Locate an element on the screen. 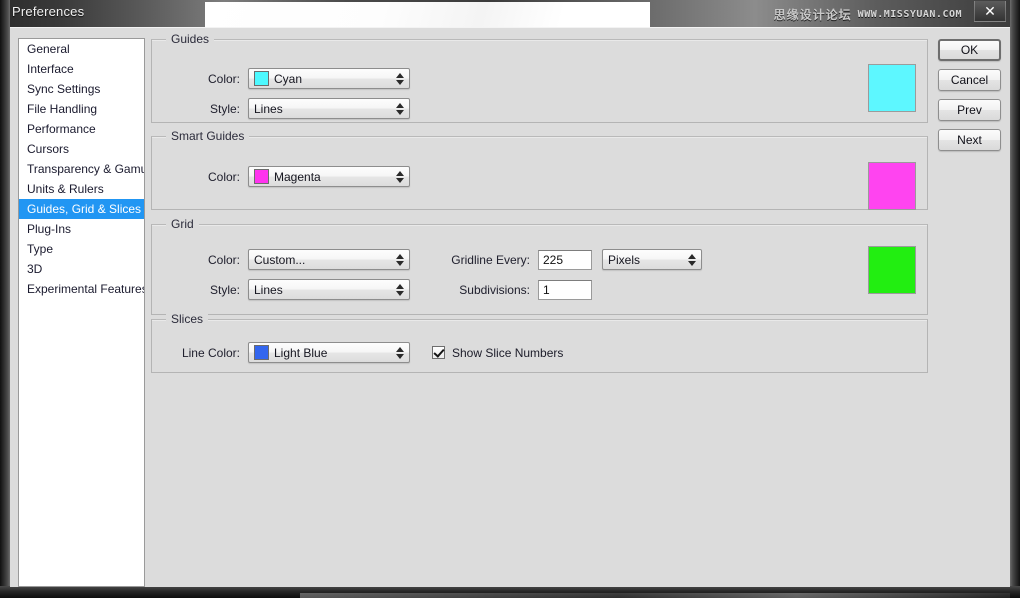 Image resolution: width=1020 pixels, height=598 pixels. guides-style-label: Style: is located at coordinates (224, 108).